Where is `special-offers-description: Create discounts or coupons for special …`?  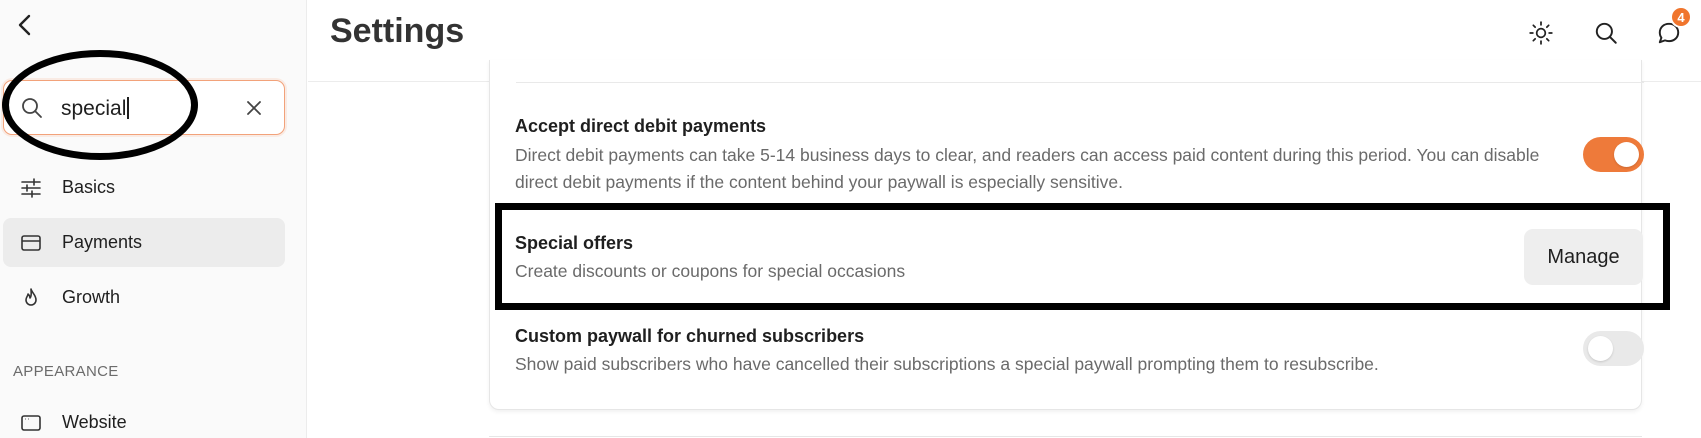
special-offers-description: Create discounts or coupons for special … is located at coordinates (710, 271).